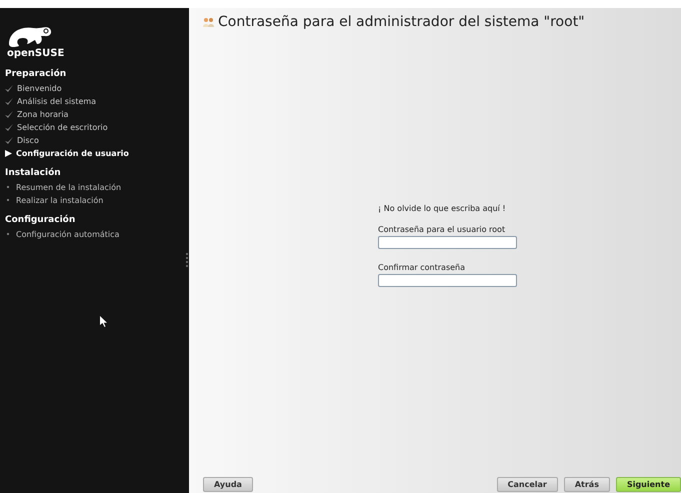  Describe the element at coordinates (40, 220) in the screenshot. I see `section-title: Configuración` at that location.